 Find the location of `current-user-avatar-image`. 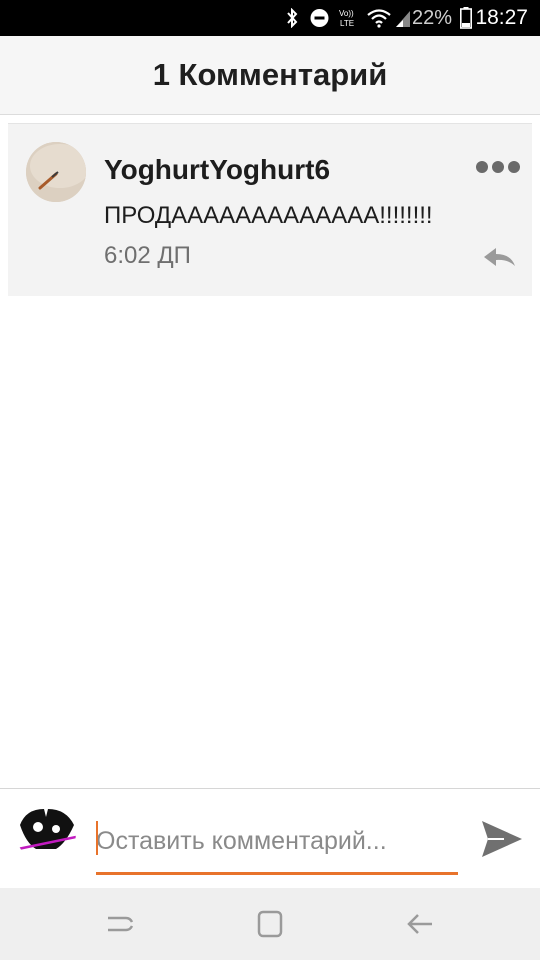

current-user-avatar-image is located at coordinates (46, 833).